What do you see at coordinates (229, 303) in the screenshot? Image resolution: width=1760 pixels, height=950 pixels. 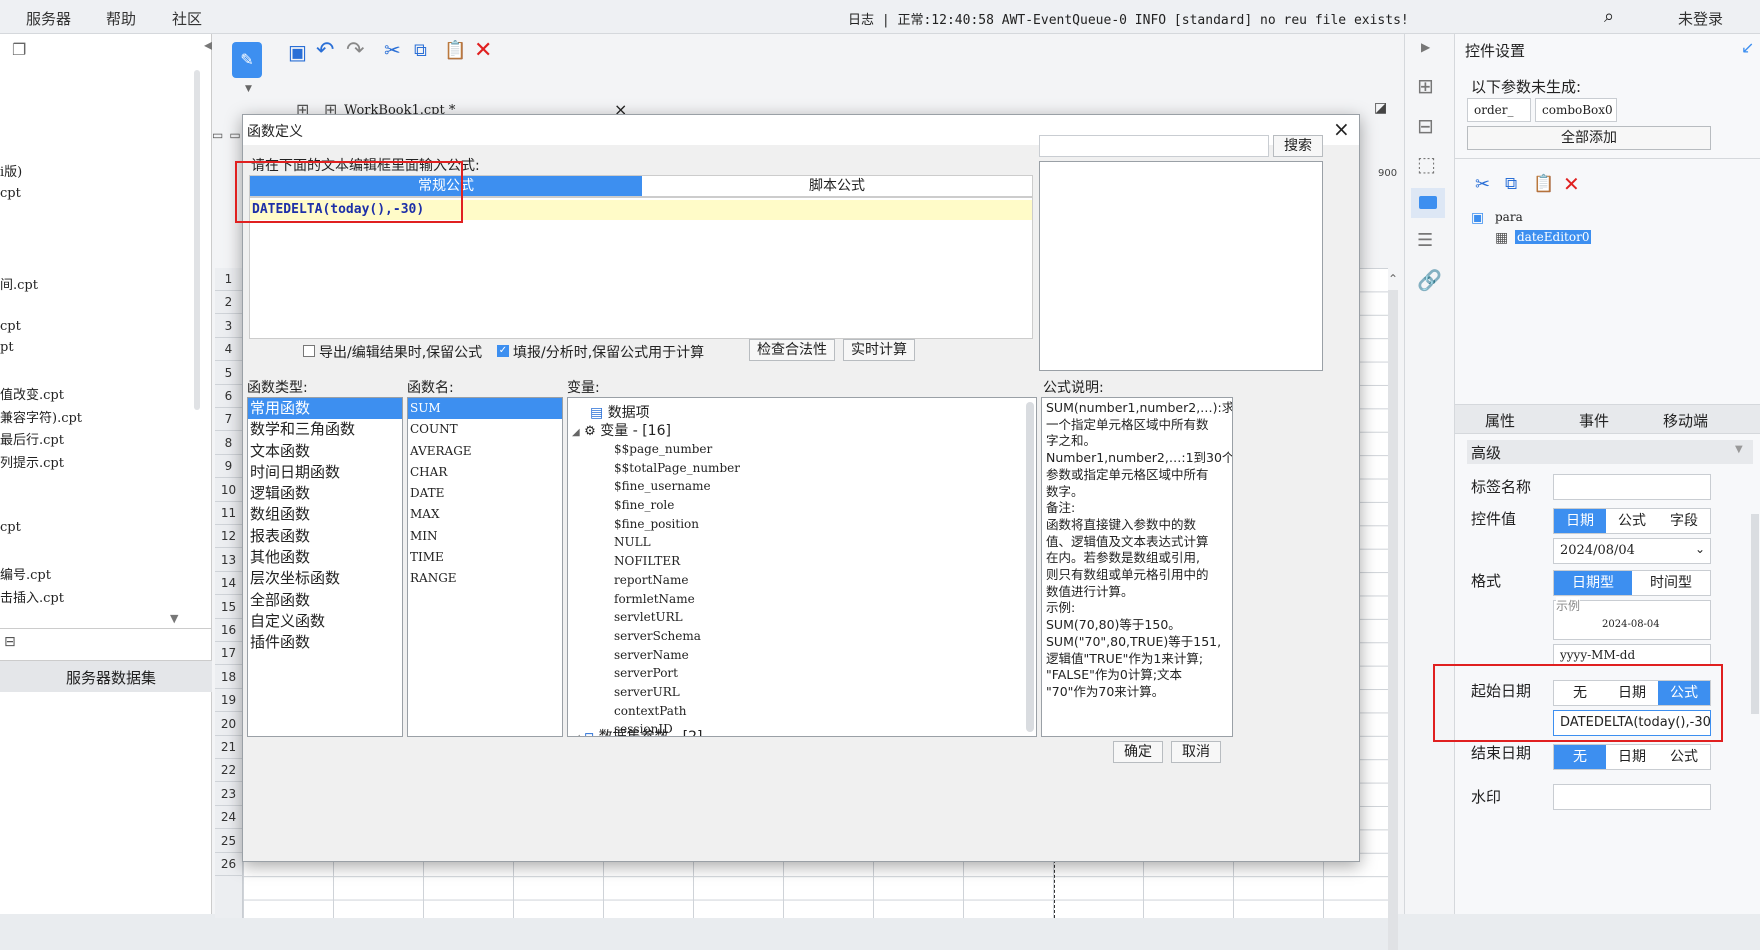 I see `row-number: 2` at bounding box center [229, 303].